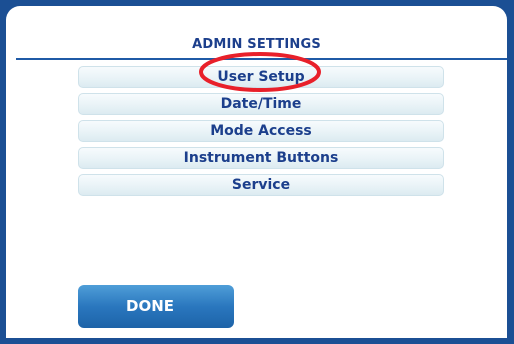  What do you see at coordinates (261, 131) in the screenshot?
I see `menu-item-mode-access: Mode Access` at bounding box center [261, 131].